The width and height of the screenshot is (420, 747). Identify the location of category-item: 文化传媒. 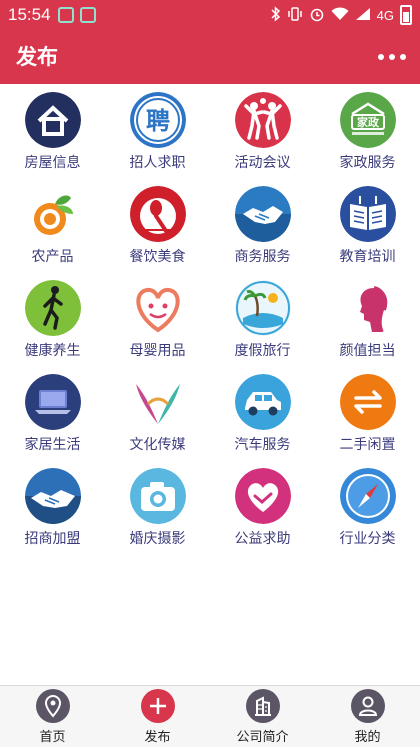
(157, 421).